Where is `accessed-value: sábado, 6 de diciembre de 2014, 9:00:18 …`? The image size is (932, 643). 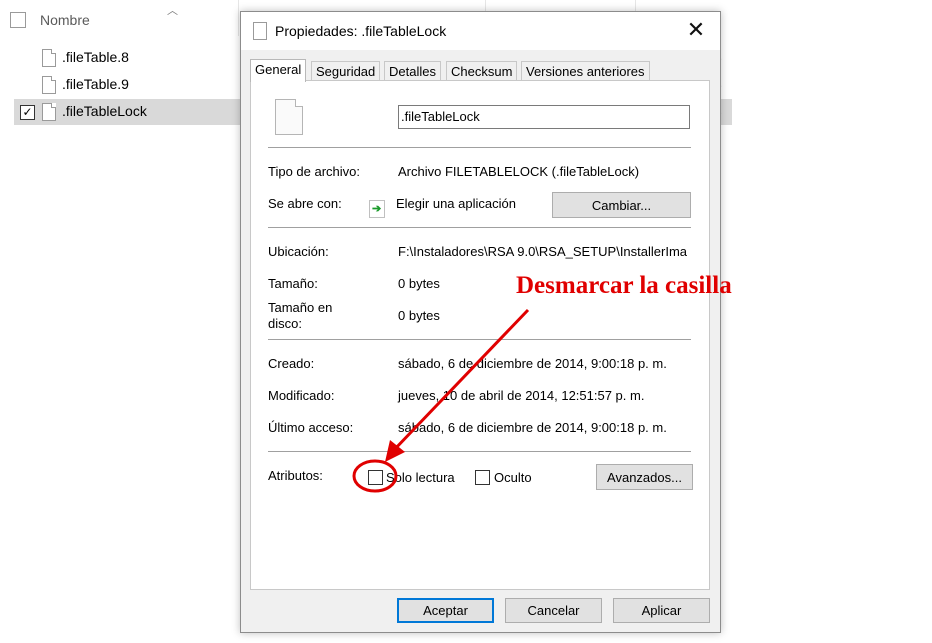 accessed-value: sábado, 6 de diciembre de 2014, 9:00:18 … is located at coordinates (532, 427).